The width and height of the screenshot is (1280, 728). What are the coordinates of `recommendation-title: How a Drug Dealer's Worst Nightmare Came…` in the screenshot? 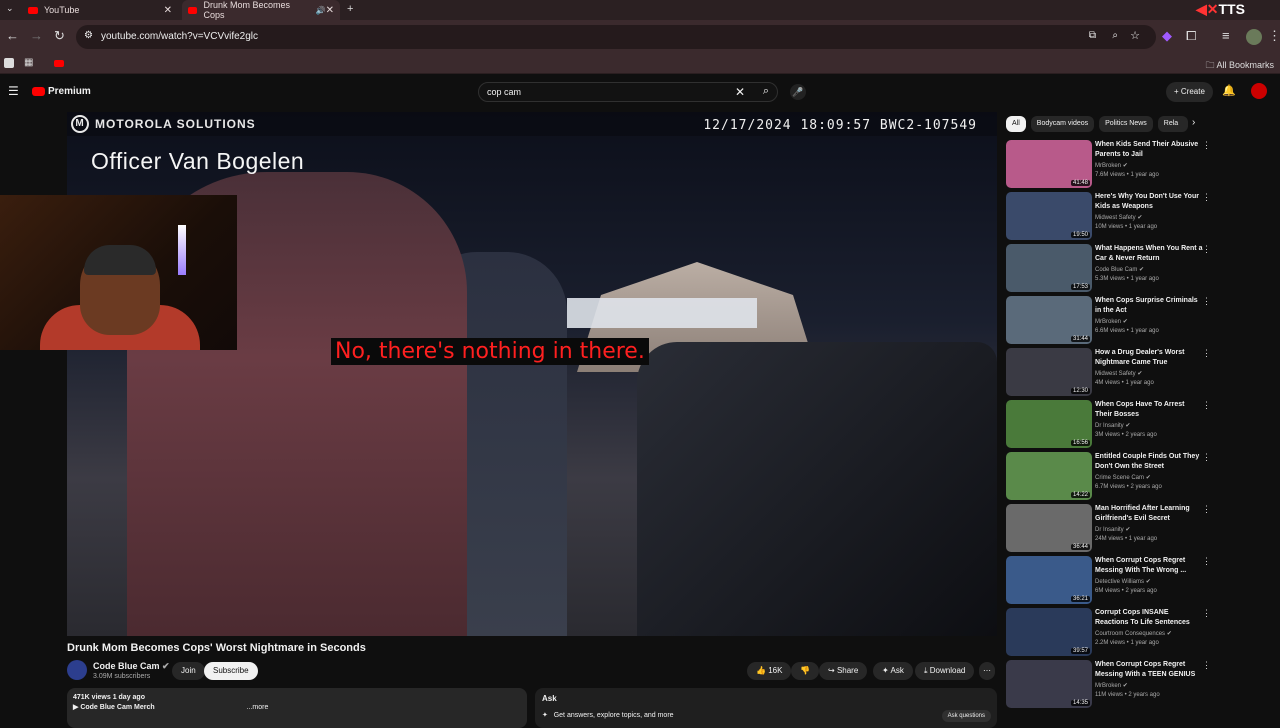 It's located at (1149, 358).